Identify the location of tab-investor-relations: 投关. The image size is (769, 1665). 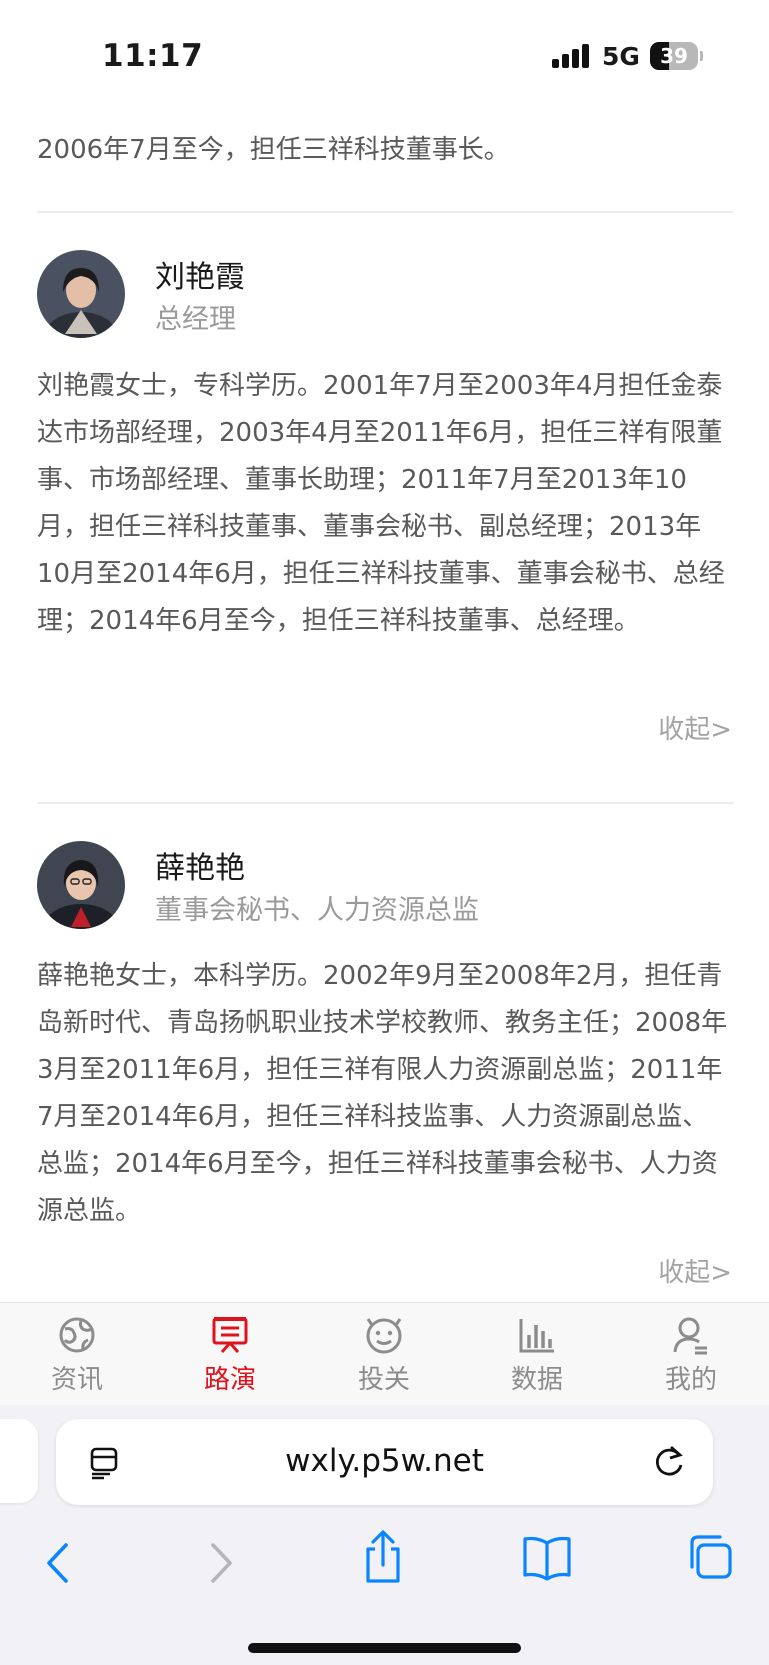
(384, 1354).